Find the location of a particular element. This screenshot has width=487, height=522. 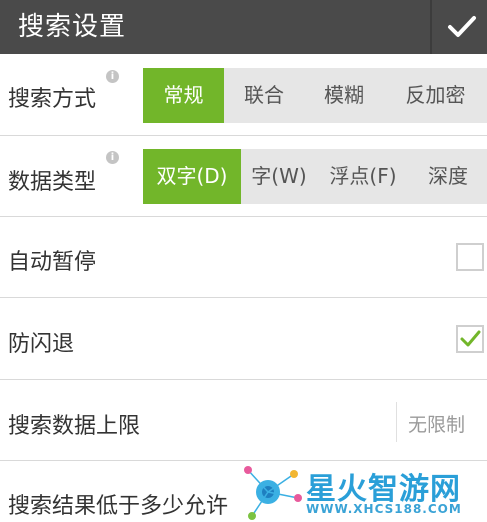

search-limit-value: 无限制 is located at coordinates (436, 423).